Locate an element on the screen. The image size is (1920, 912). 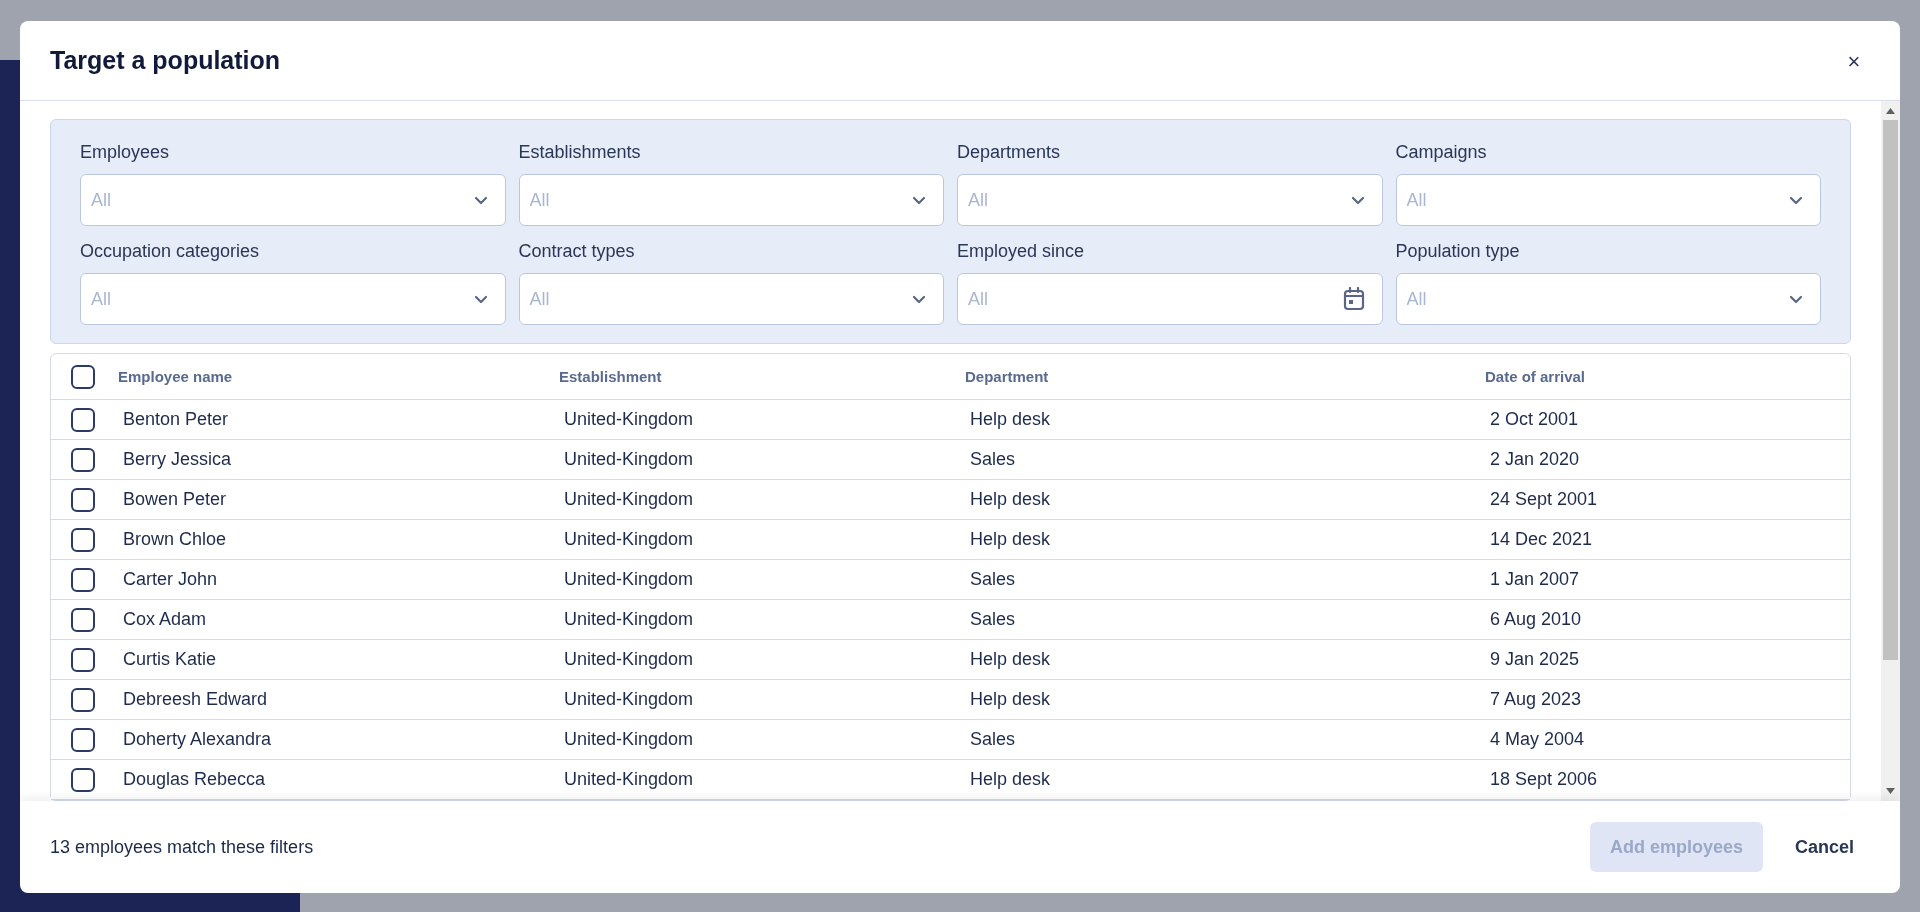
date-field: All is located at coordinates (1170, 299).